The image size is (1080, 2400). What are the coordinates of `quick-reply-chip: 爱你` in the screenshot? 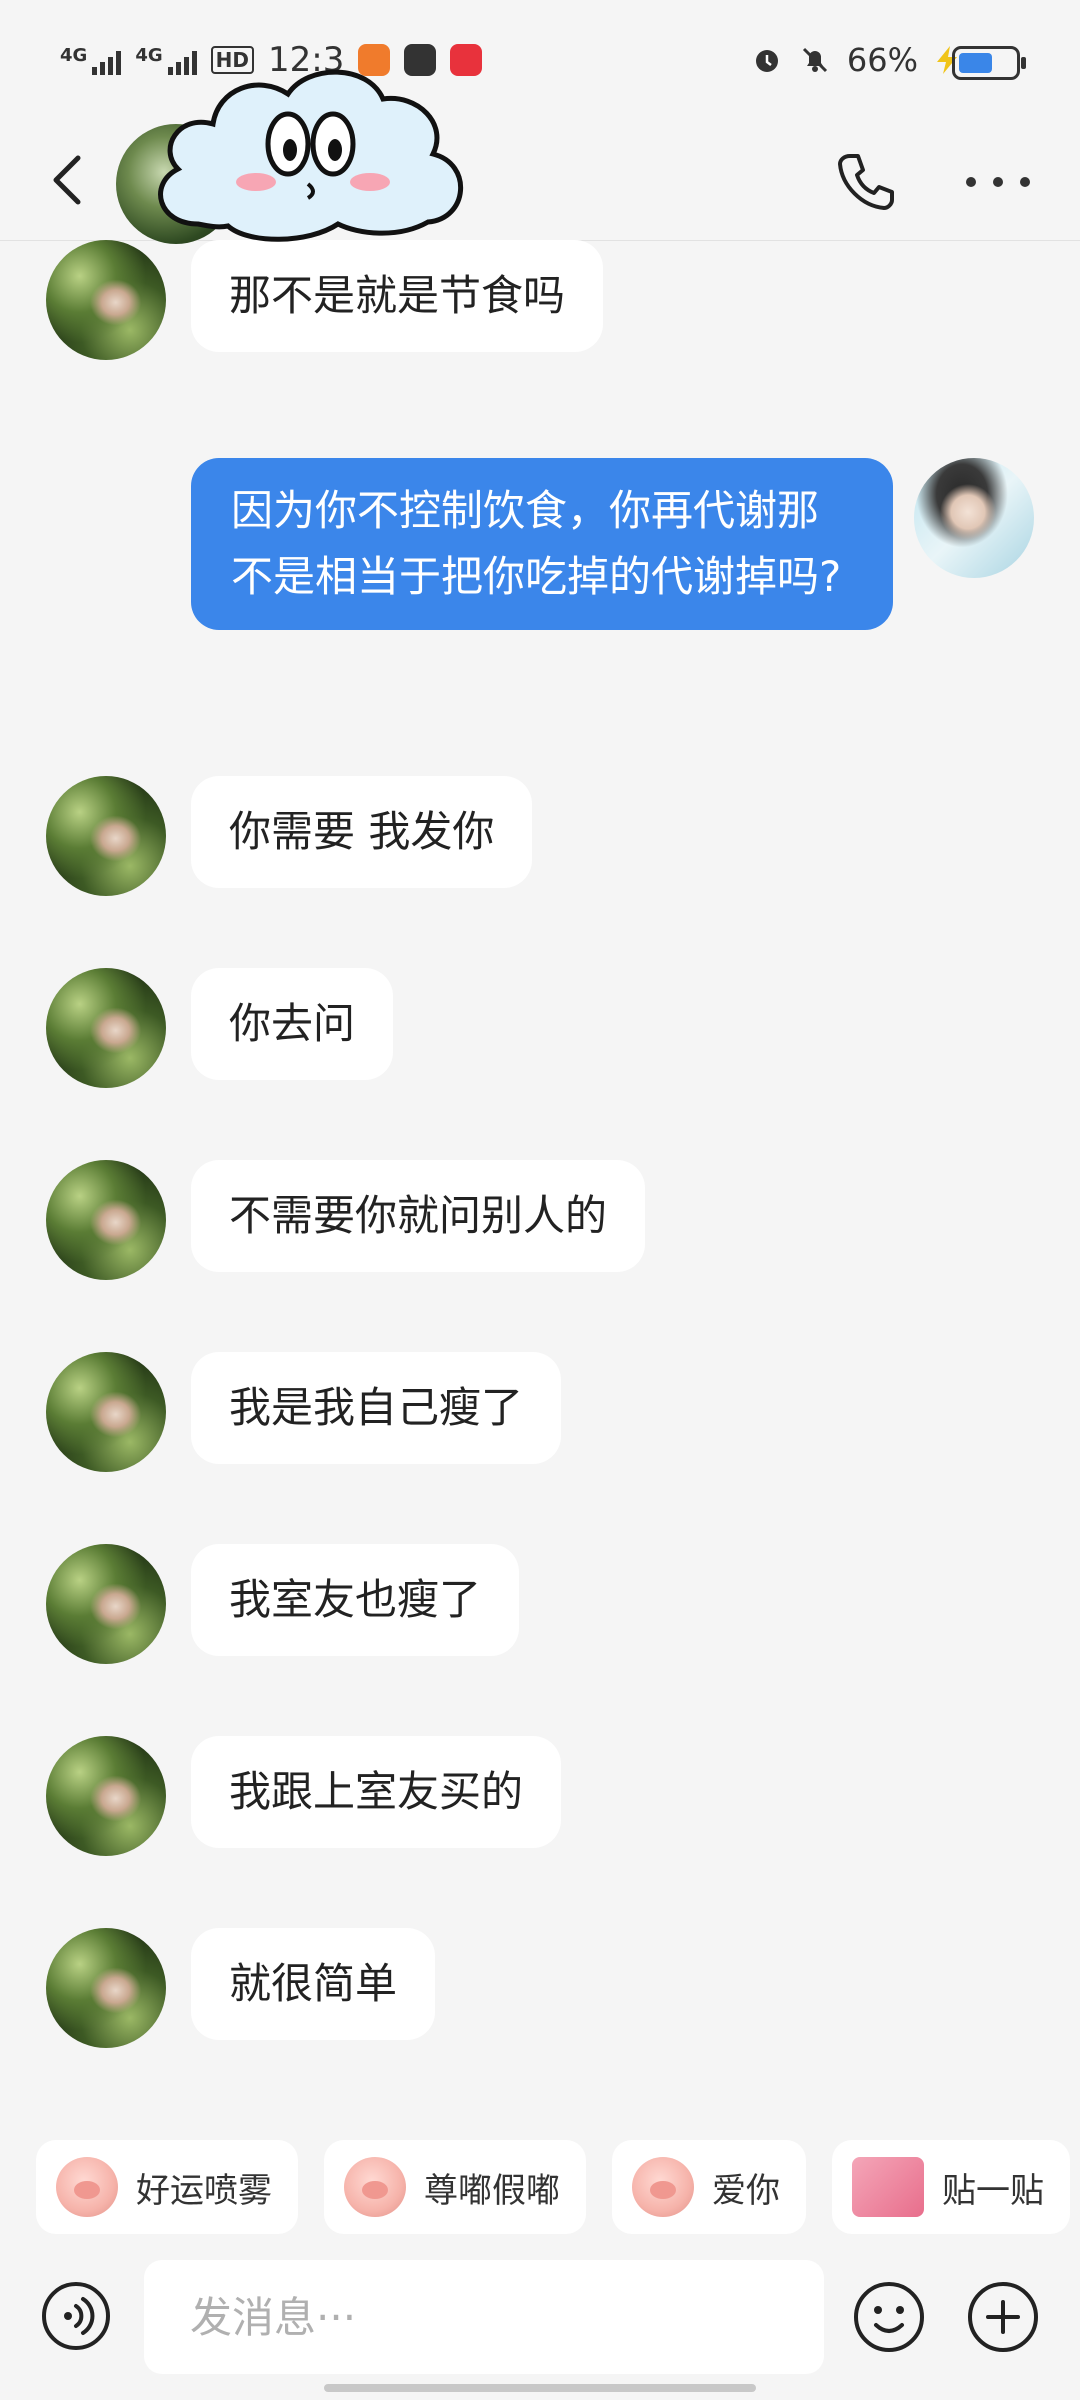 It's located at (709, 2187).